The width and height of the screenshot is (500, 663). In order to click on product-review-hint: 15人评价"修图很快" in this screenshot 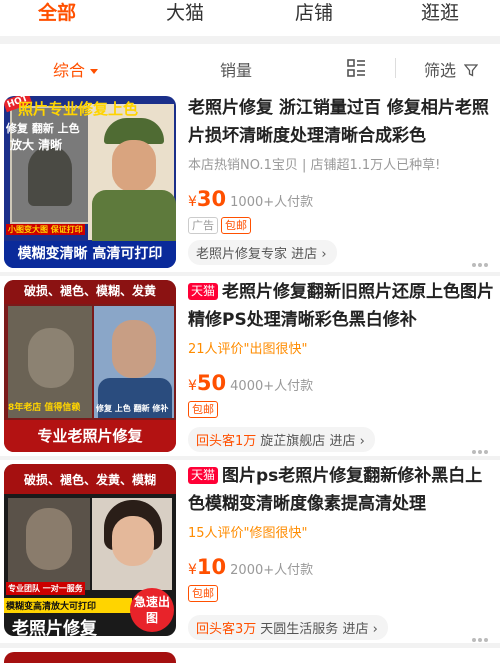, I will do `click(248, 533)`.